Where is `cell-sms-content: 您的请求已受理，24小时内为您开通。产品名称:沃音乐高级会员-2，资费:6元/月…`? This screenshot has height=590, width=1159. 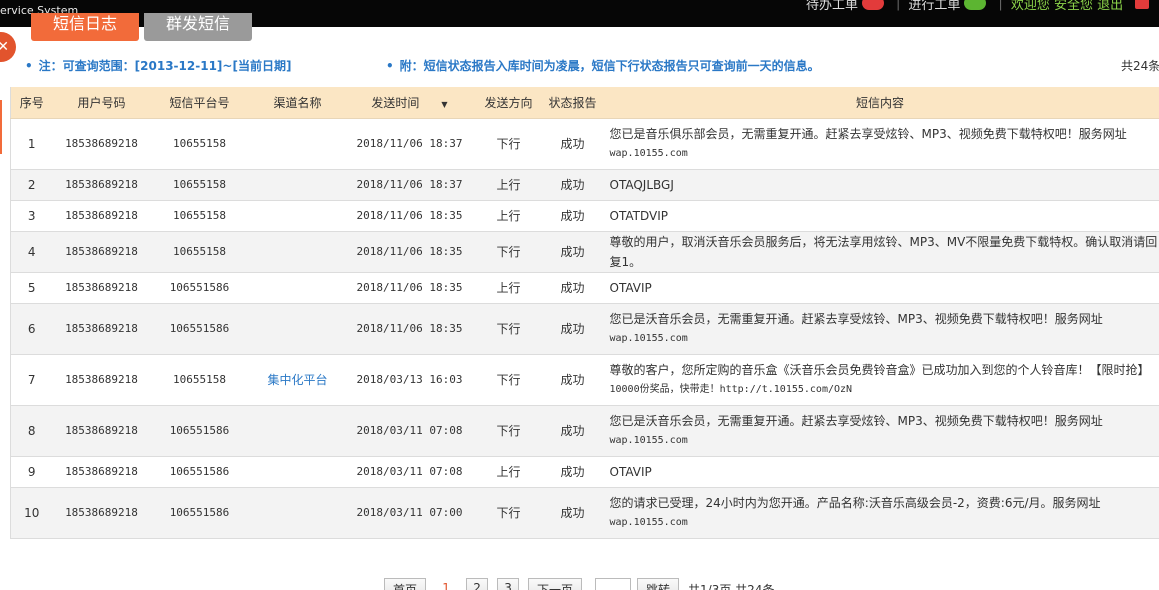
cell-sms-content: 您的请求已受理，24小时内为您开通。产品名称:沃音乐高级会员-2，资费:6元/月… is located at coordinates (879, 513).